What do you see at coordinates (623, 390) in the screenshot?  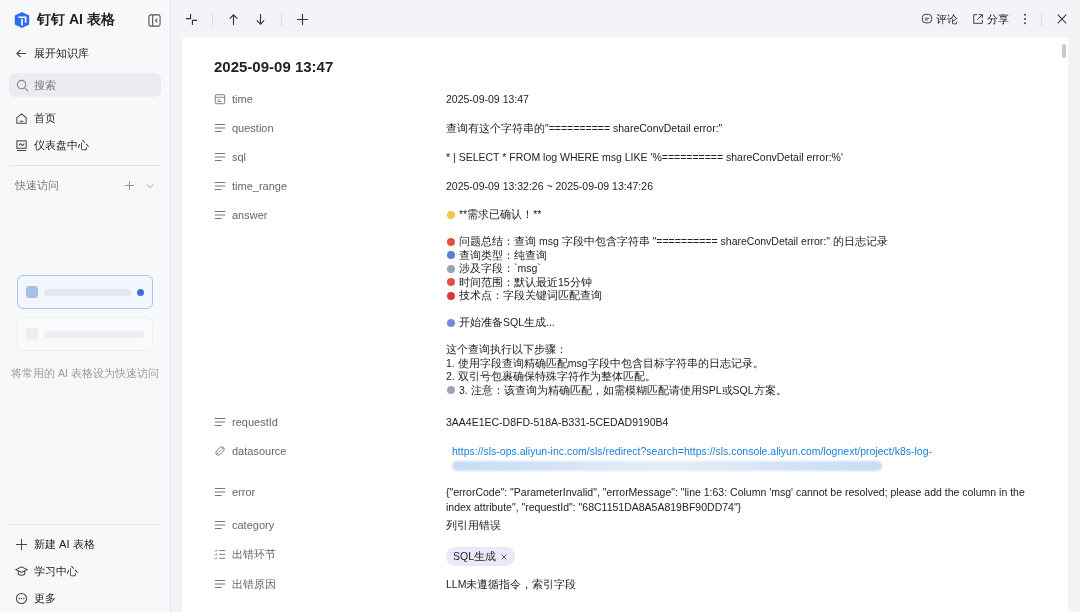 I see `answer-line: 3. 注意：该查询为精确匹配，如需模糊匹配请使用SPL或SQL方案。` at bounding box center [623, 390].